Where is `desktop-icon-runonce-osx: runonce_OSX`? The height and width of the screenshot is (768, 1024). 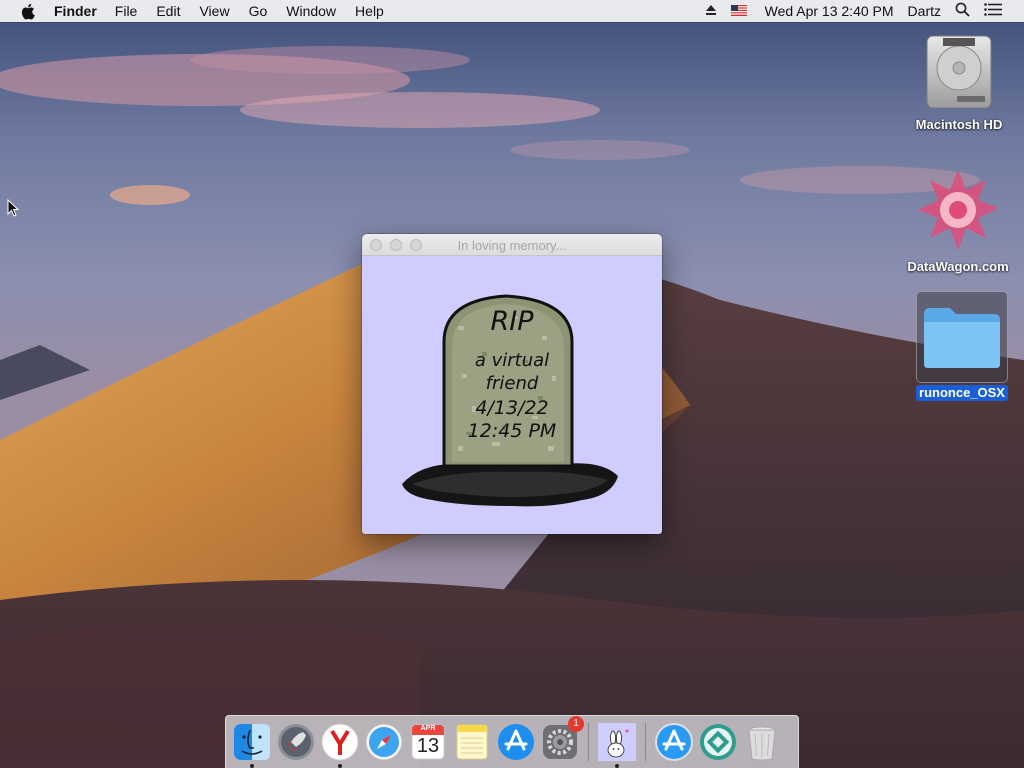 desktop-icon-runonce-osx: runonce_OSX is located at coordinates (962, 346).